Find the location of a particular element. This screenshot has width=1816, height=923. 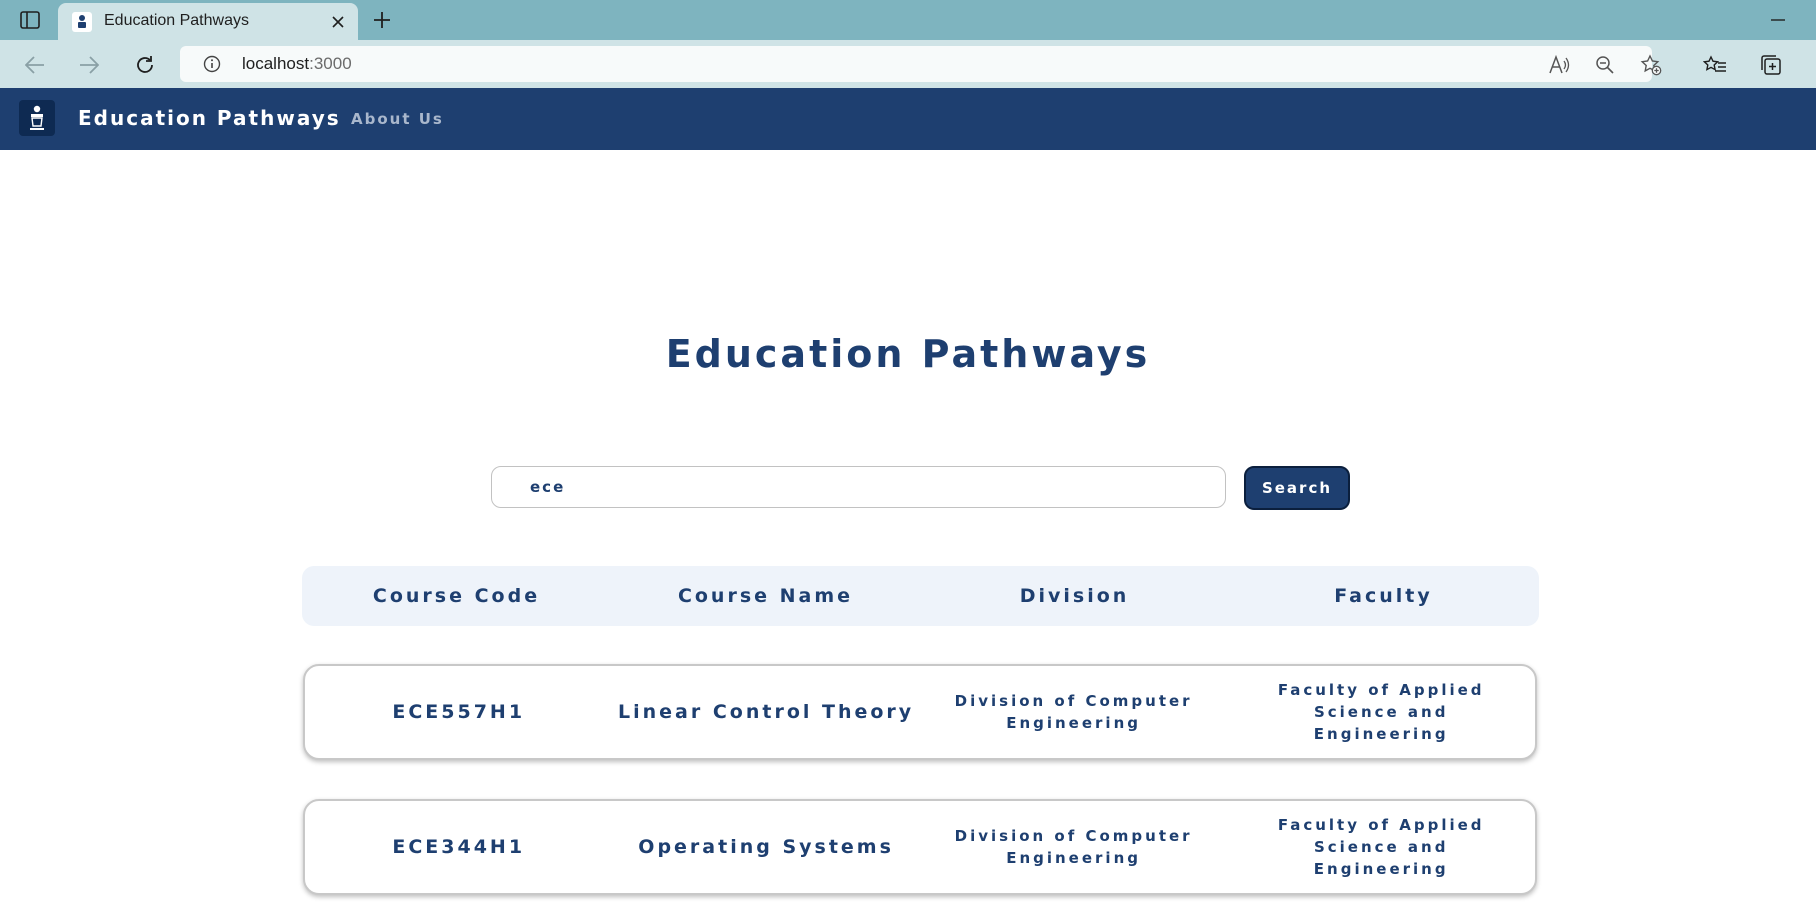

course-name: Linear Control Theory is located at coordinates (766, 712).